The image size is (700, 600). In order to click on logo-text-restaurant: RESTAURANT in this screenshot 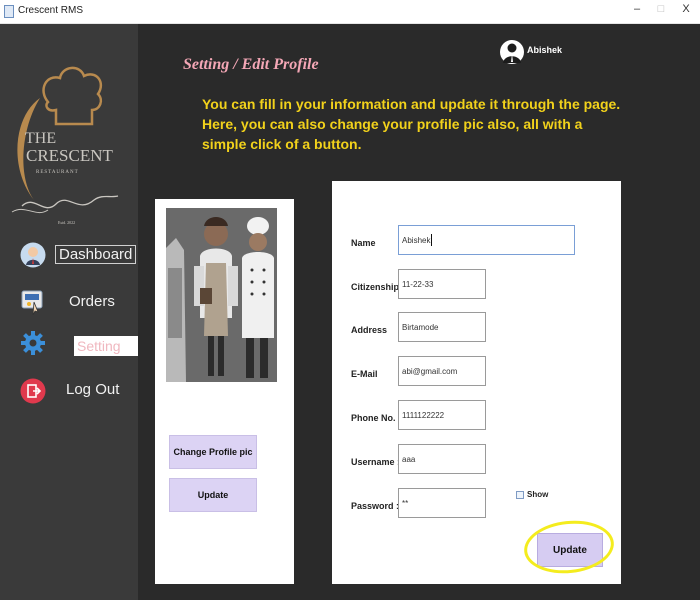, I will do `click(57, 172)`.